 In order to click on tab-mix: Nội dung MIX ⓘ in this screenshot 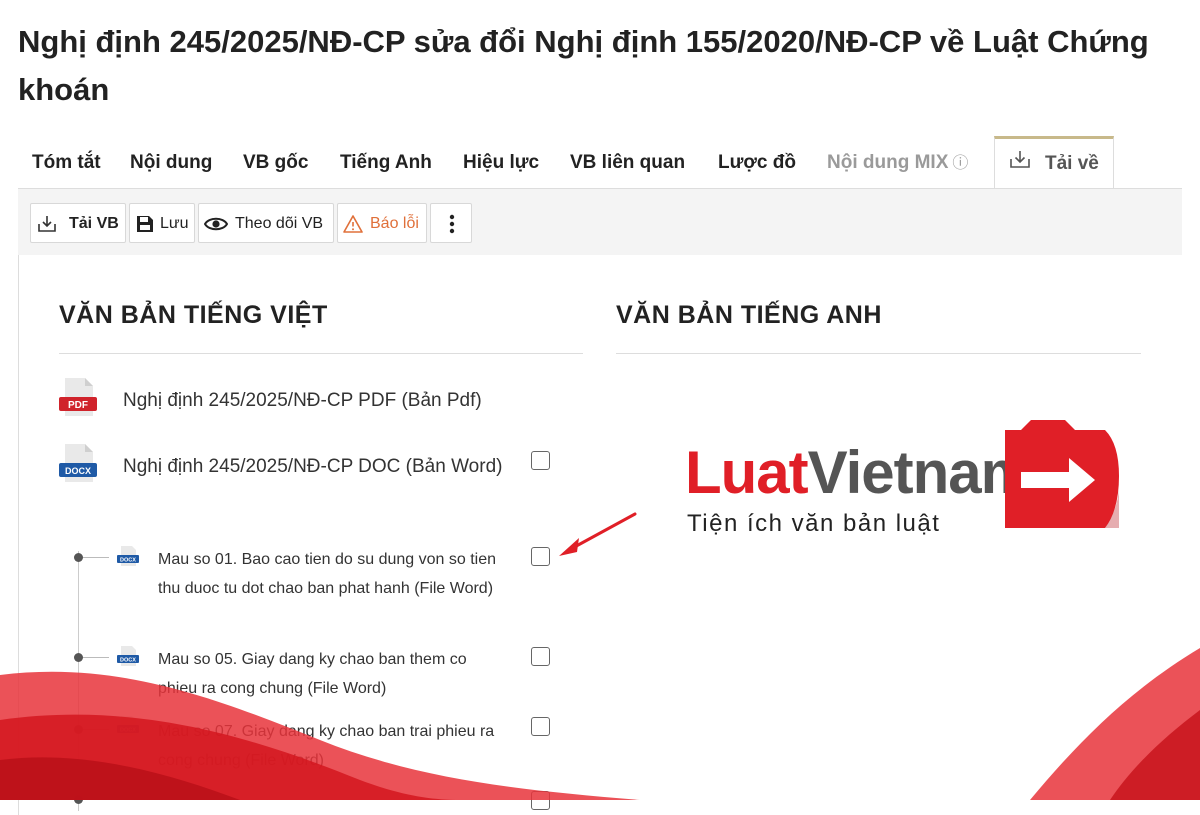, I will do `click(897, 162)`.